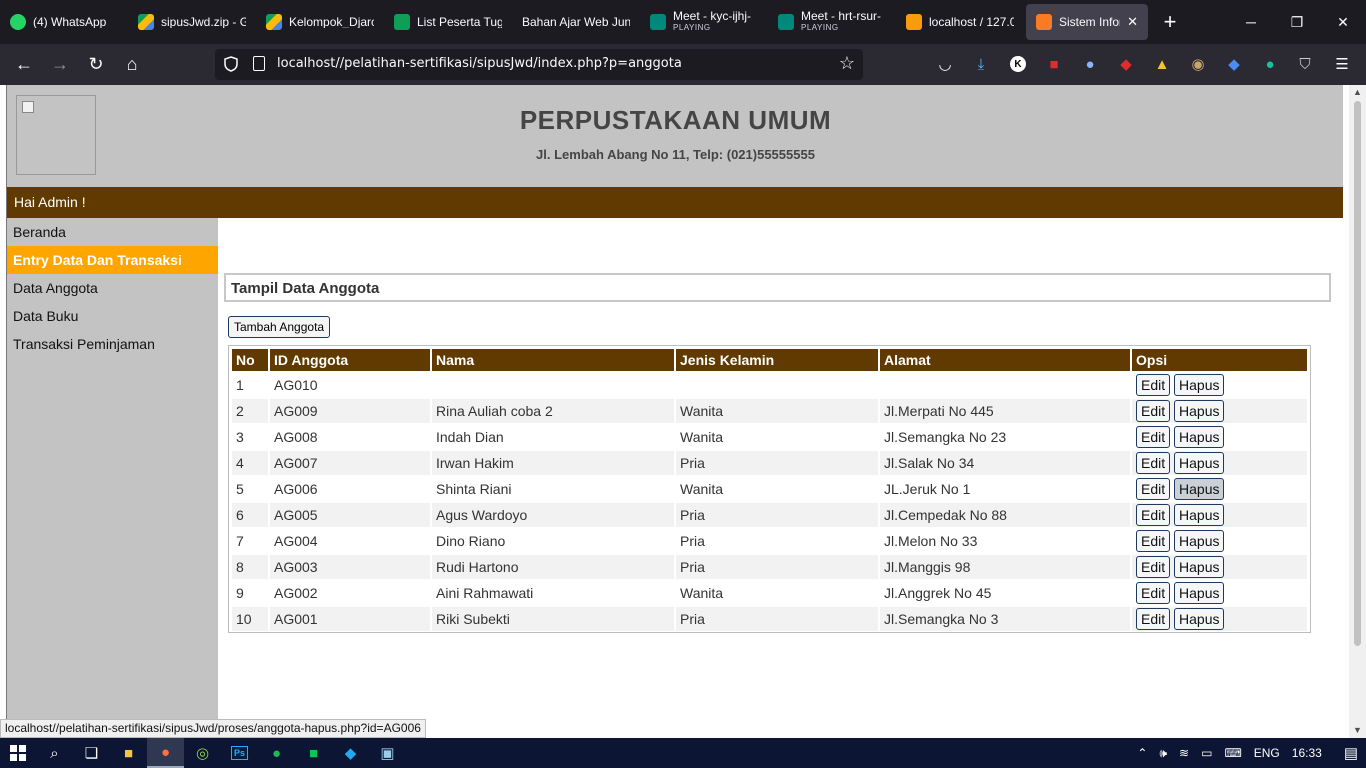 Image resolution: width=1366 pixels, height=768 pixels. What do you see at coordinates (1206, 753) in the screenshot?
I see `battery-icon: ▭` at bounding box center [1206, 753].